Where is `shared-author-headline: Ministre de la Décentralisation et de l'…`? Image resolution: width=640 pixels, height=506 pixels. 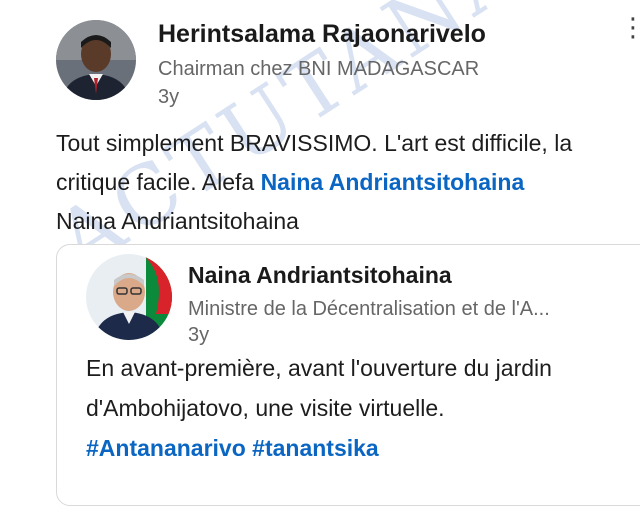
shared-author-headline: Ministre de la Décentralisation et de l'… is located at coordinates (369, 309).